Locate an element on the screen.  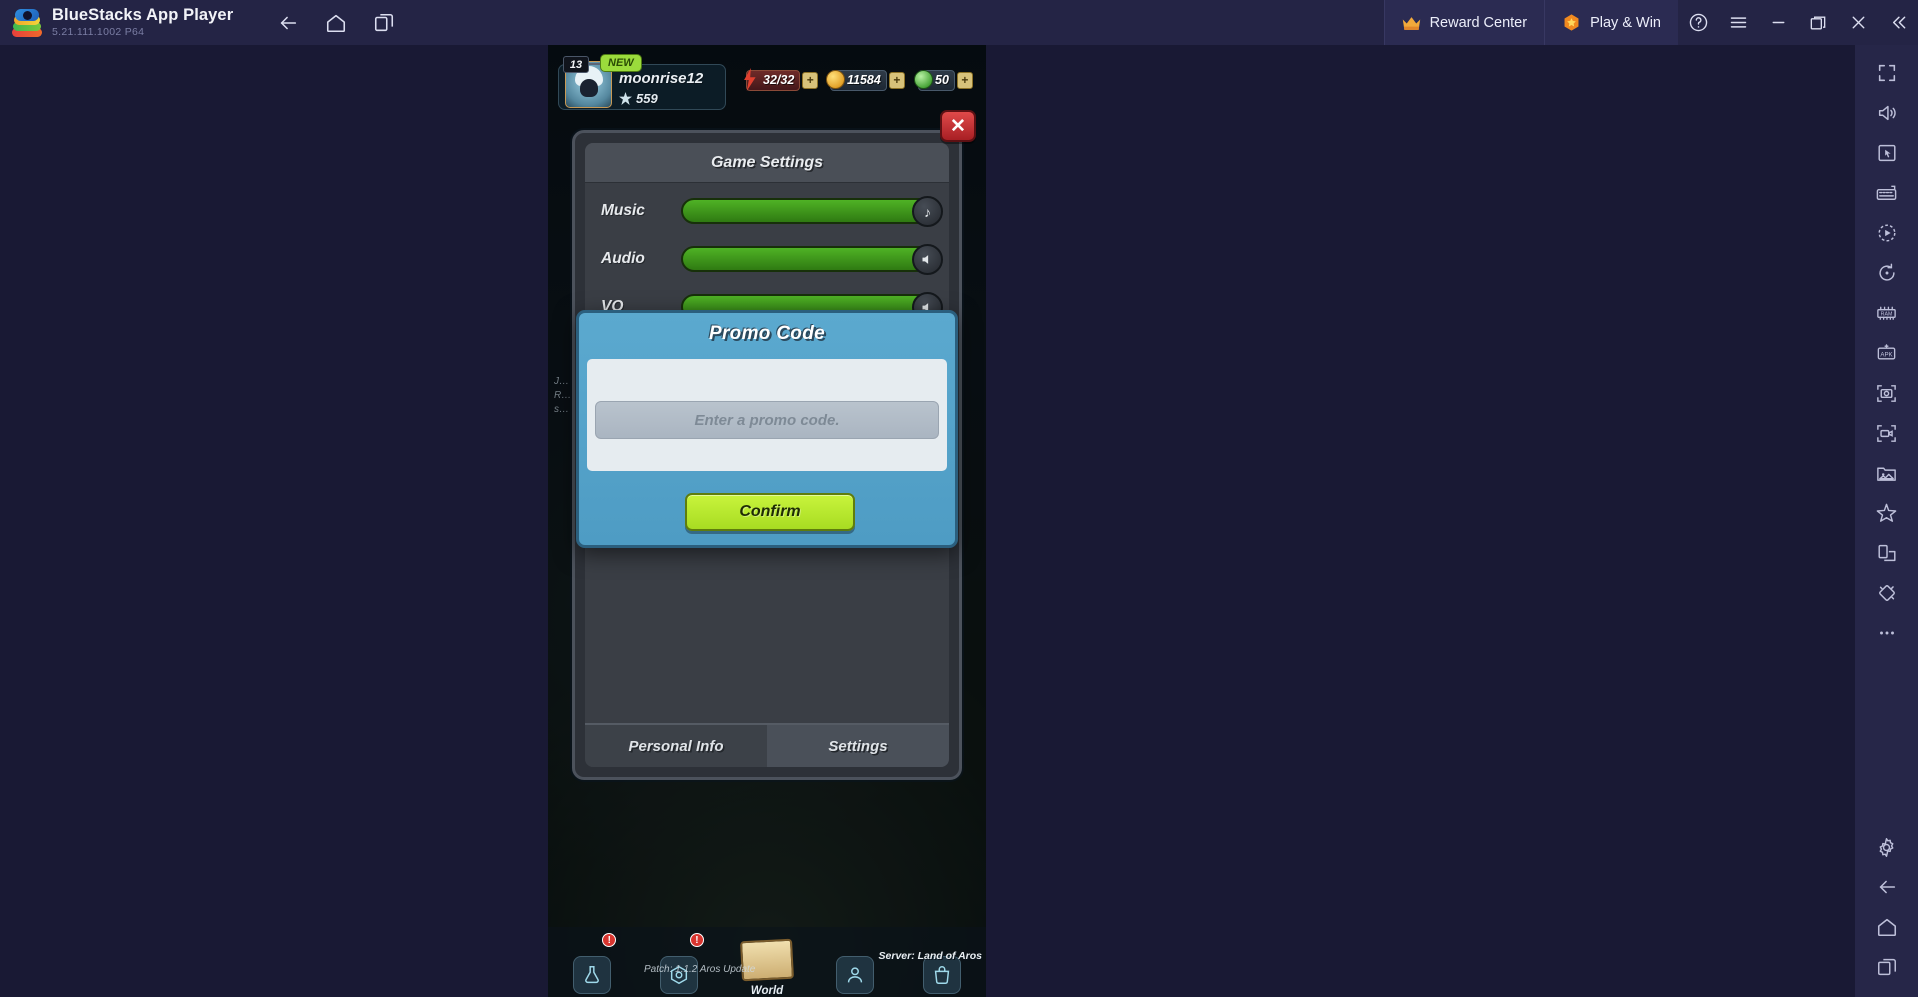
slider-row-music: Music ♪ is located at coordinates (772, 211).